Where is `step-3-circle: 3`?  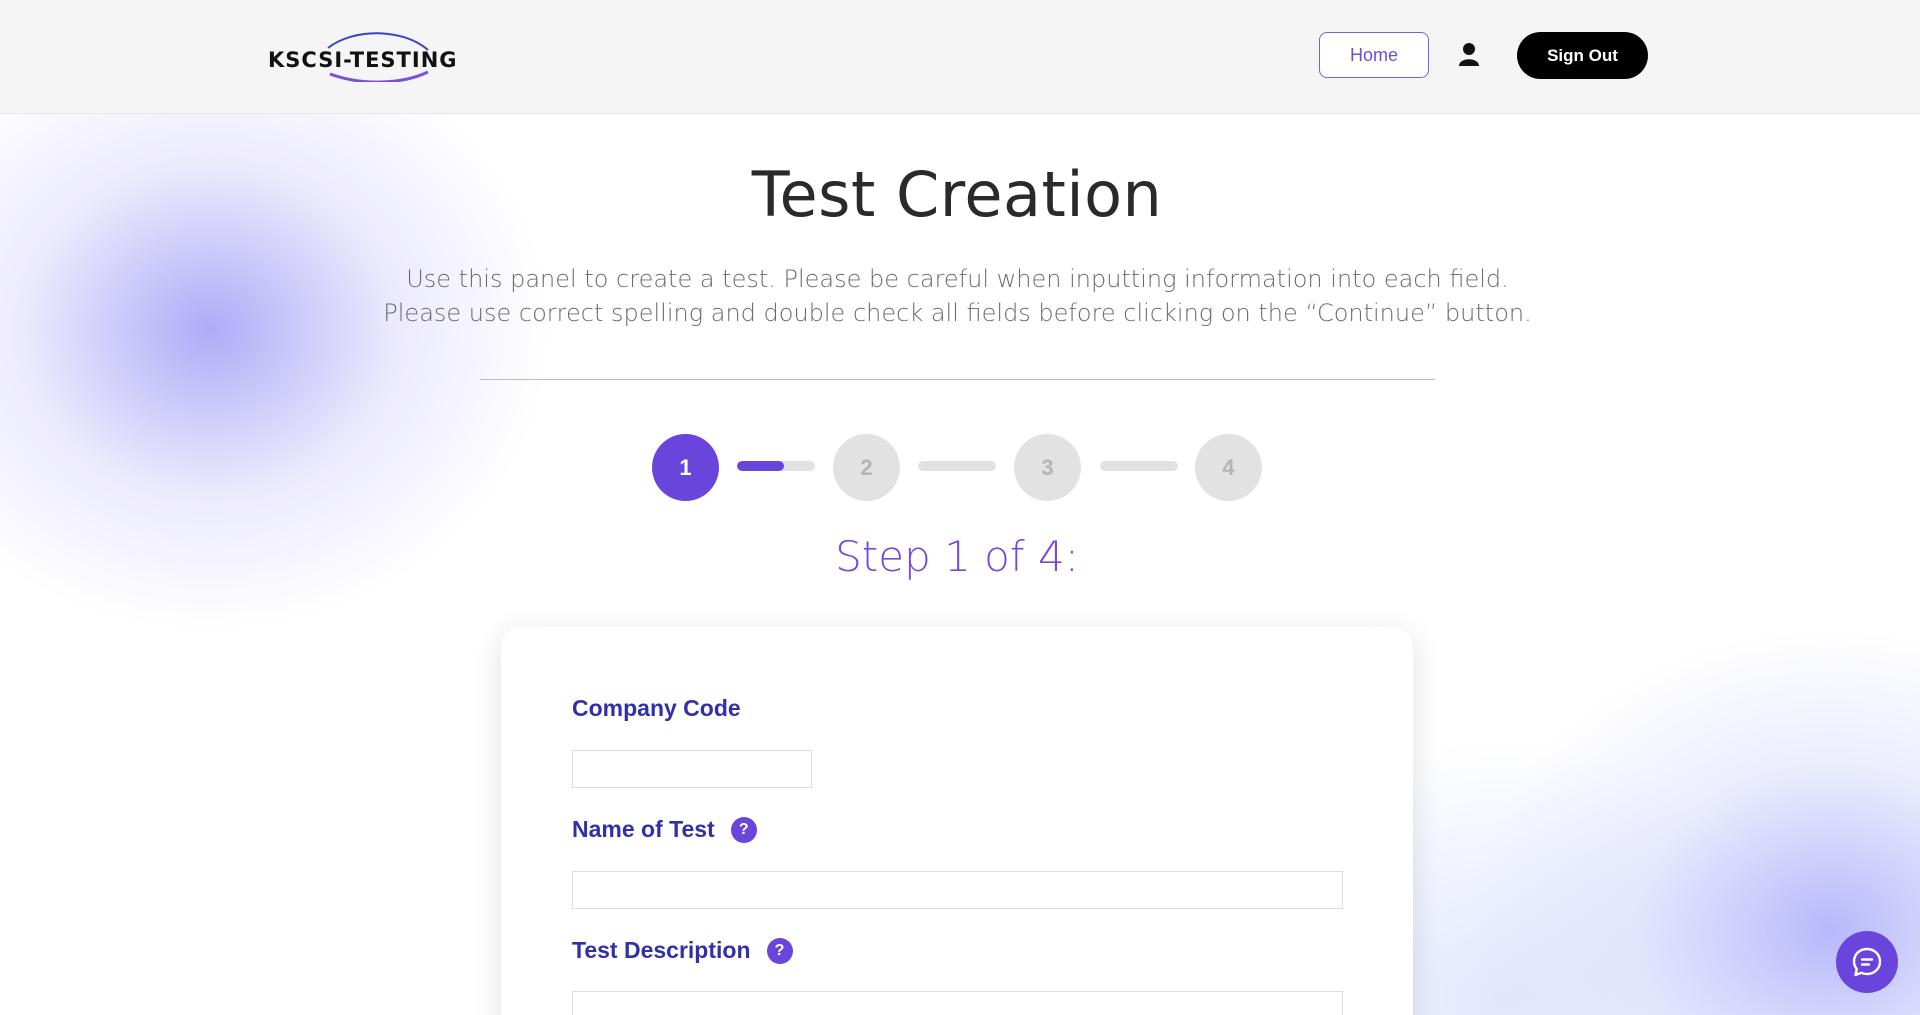 step-3-circle: 3 is located at coordinates (1047, 467).